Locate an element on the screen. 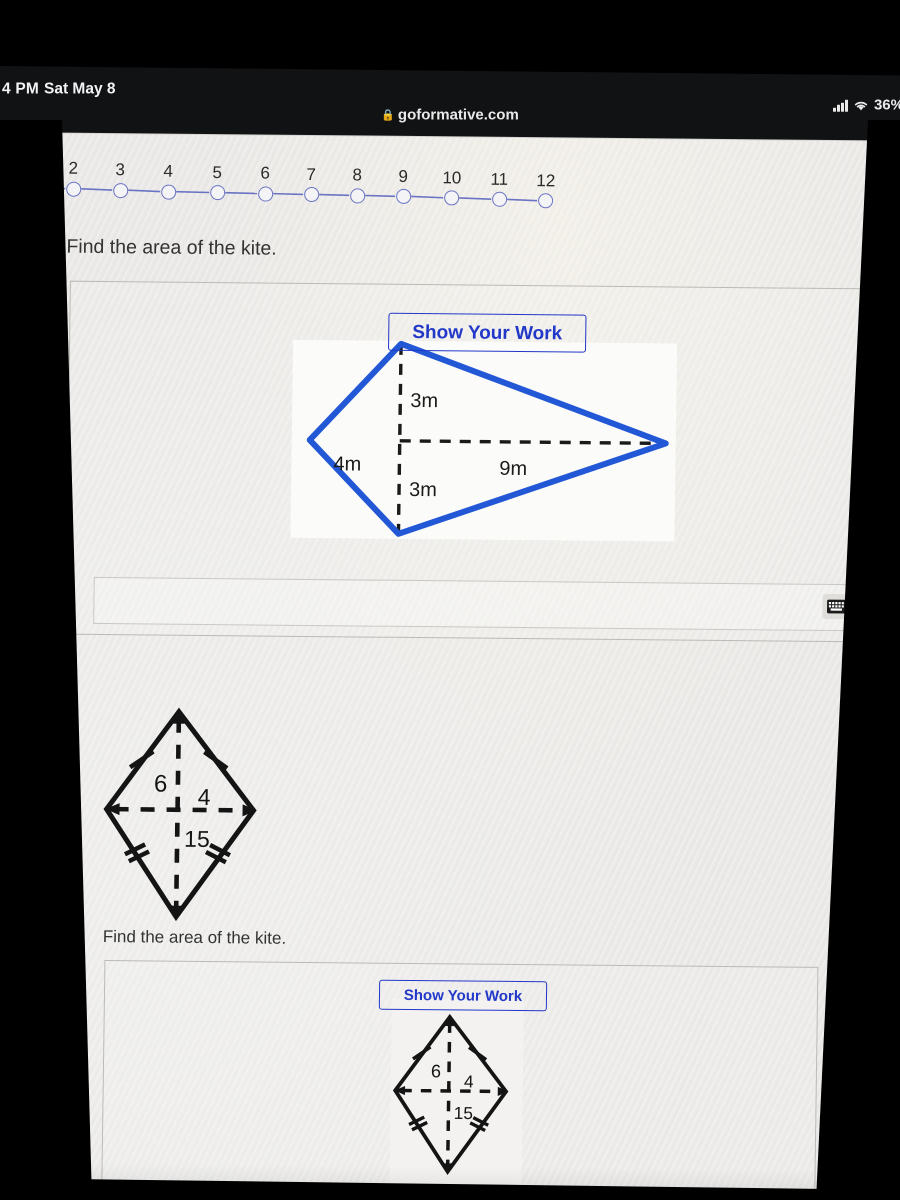 The image size is (900, 1200). progress-number-11: 11 is located at coordinates (499, 179).